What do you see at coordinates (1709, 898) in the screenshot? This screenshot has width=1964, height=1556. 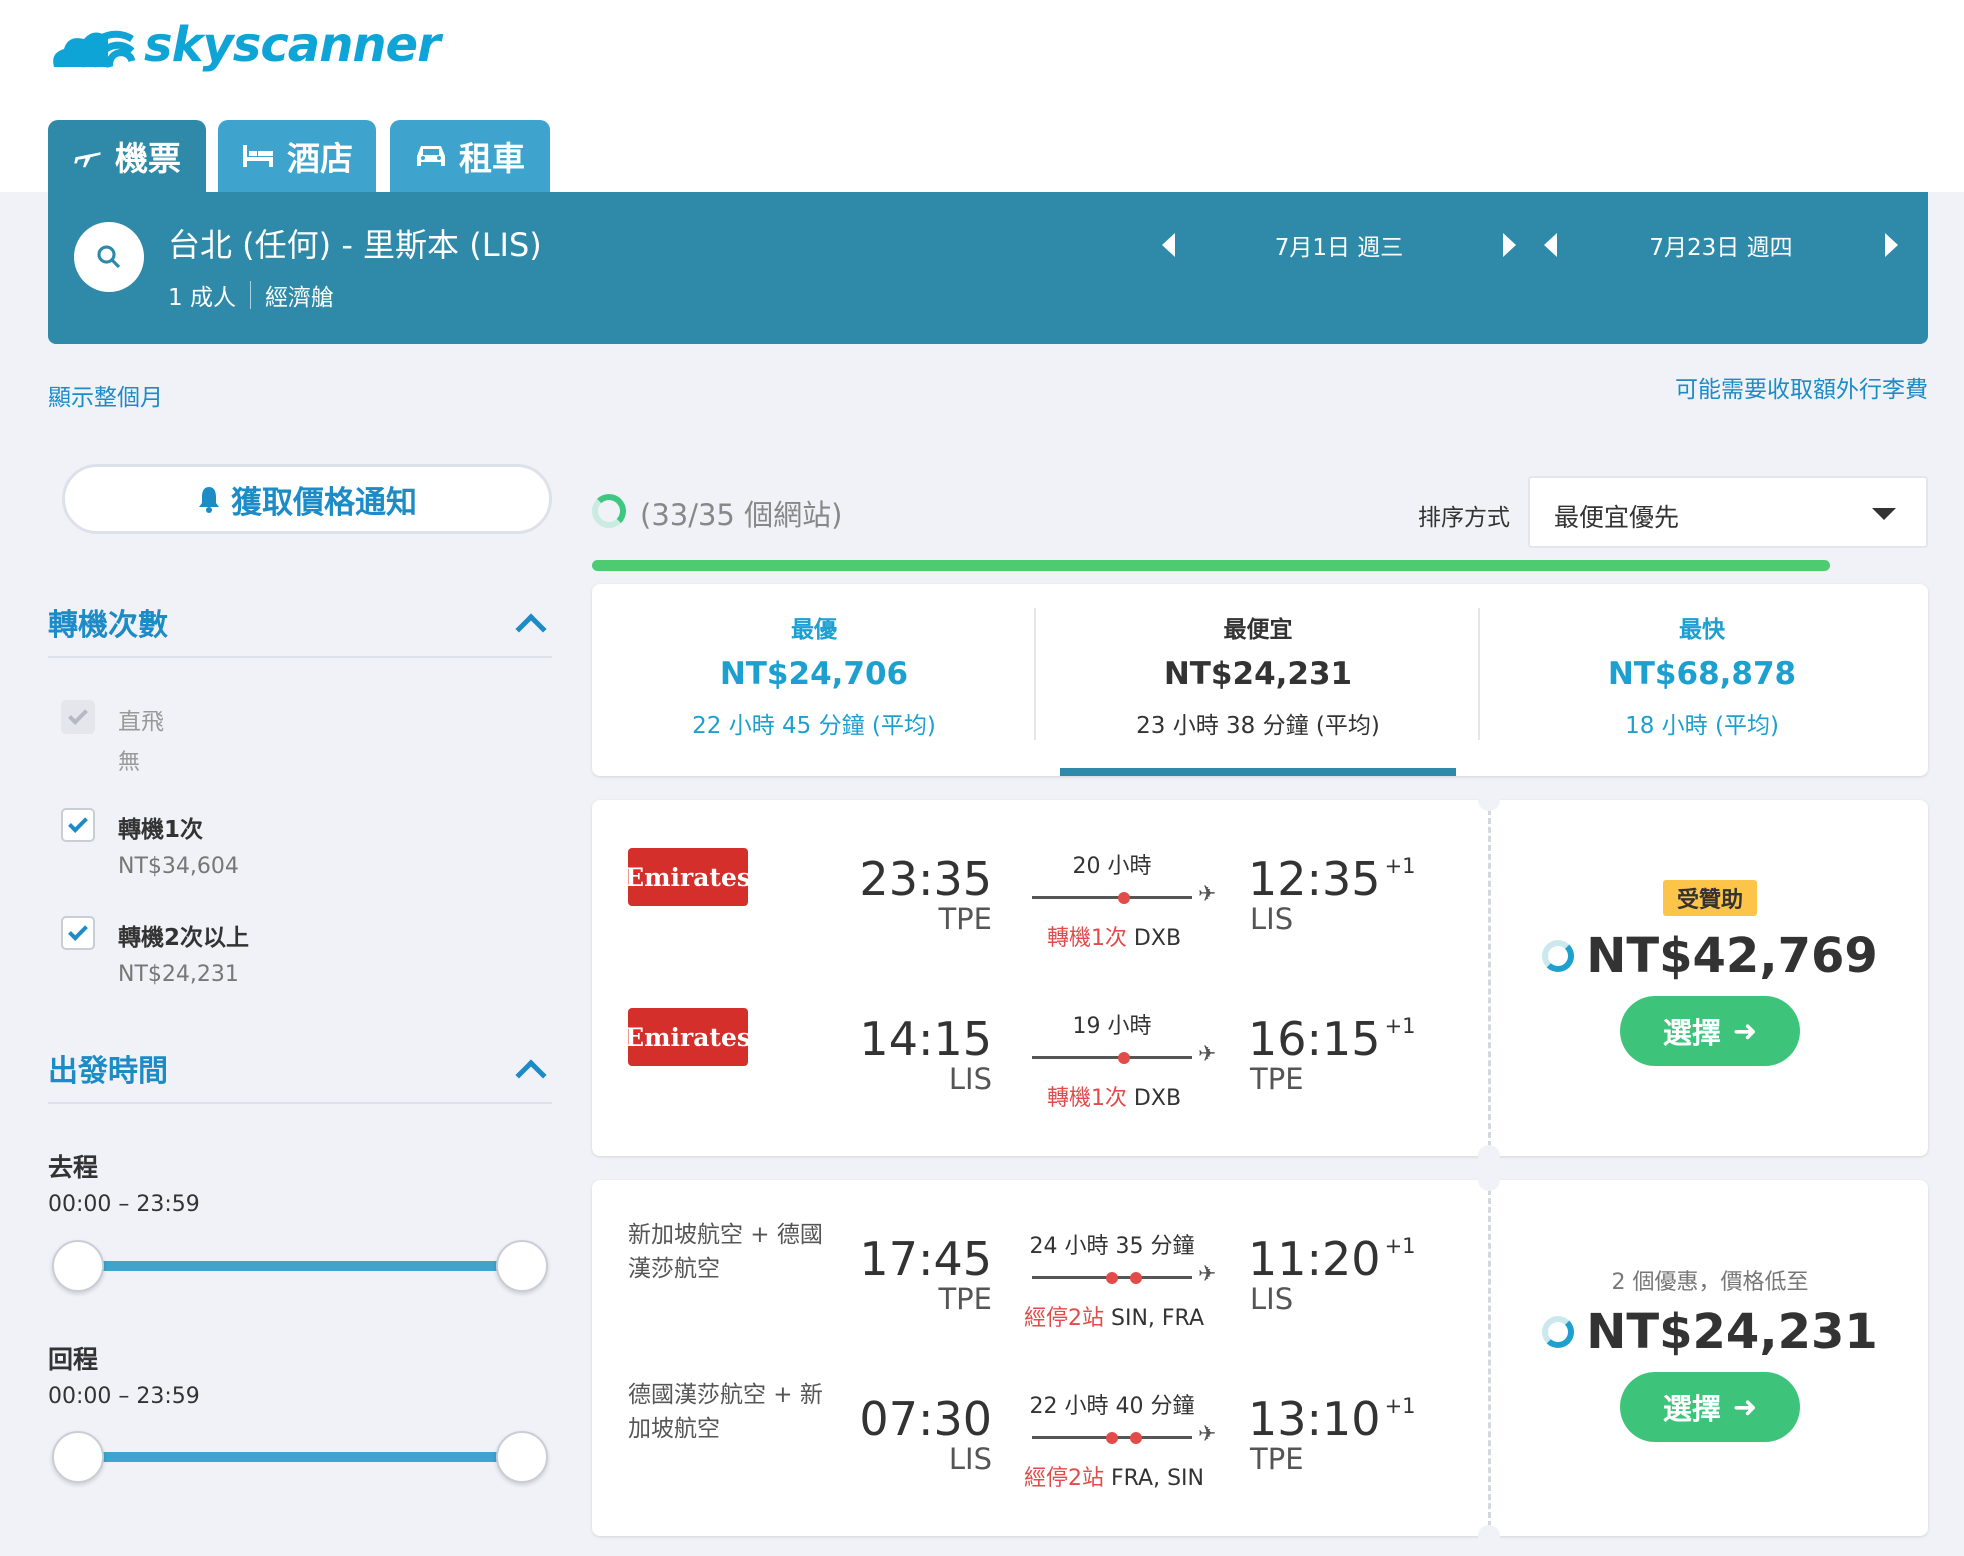 I see `sponsored-badge: 受贊助` at bounding box center [1709, 898].